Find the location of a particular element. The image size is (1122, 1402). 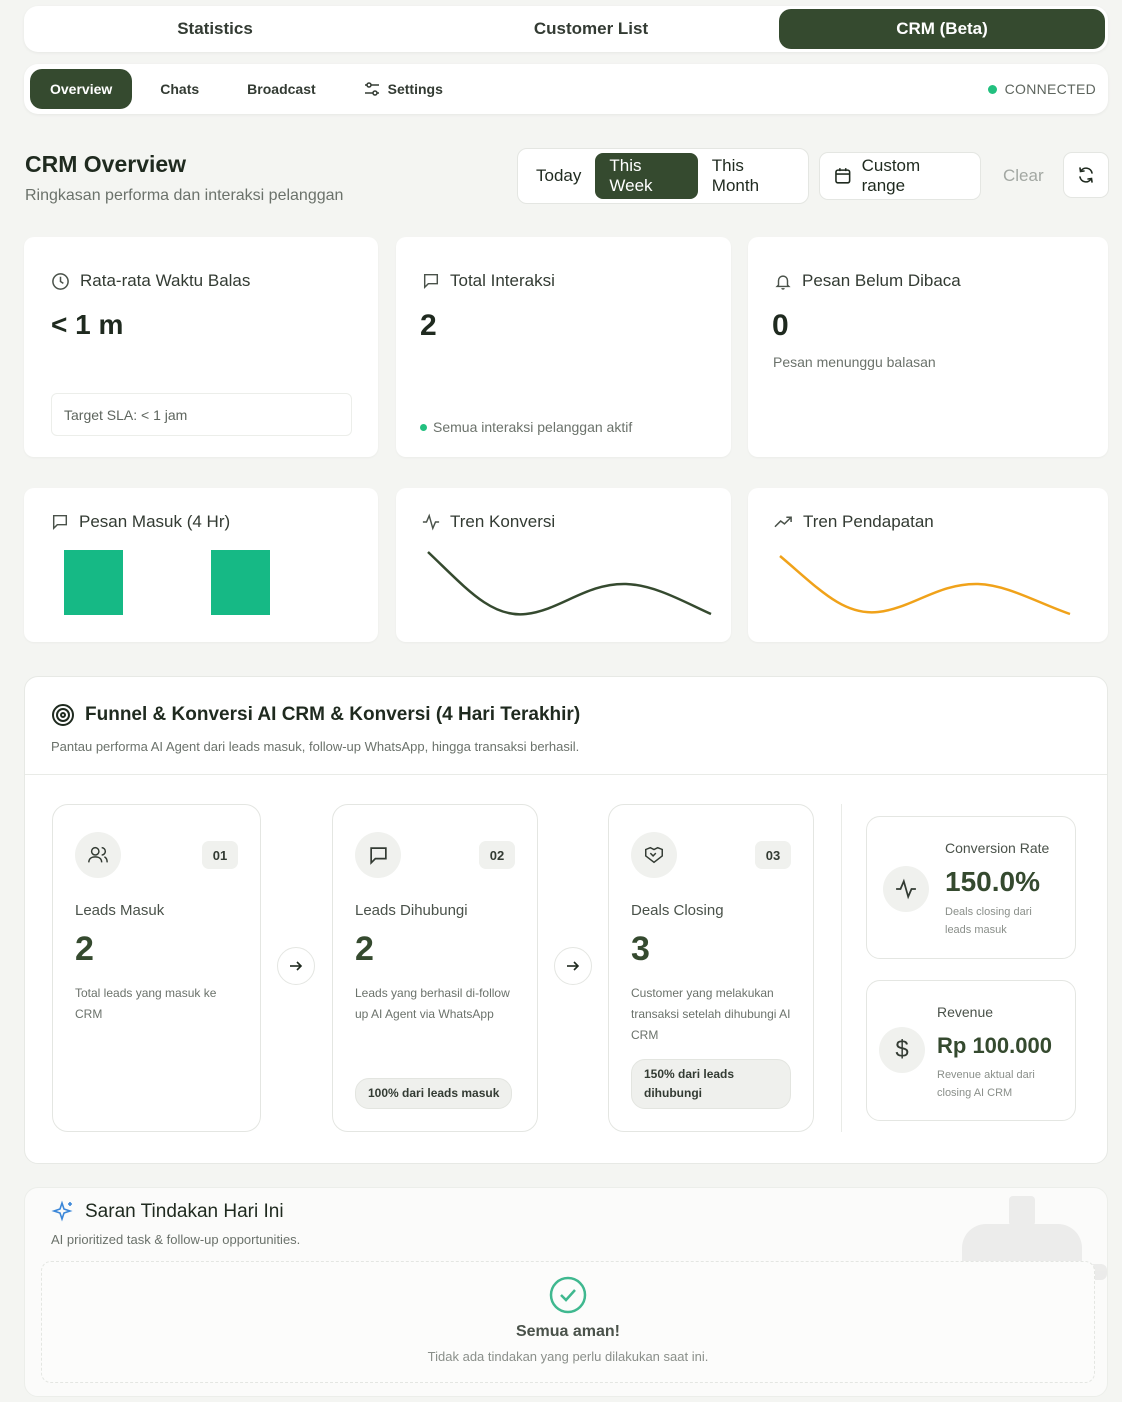

incoming-chart-title: Pesan Masuk (4 Hr) is located at coordinates (155, 521).